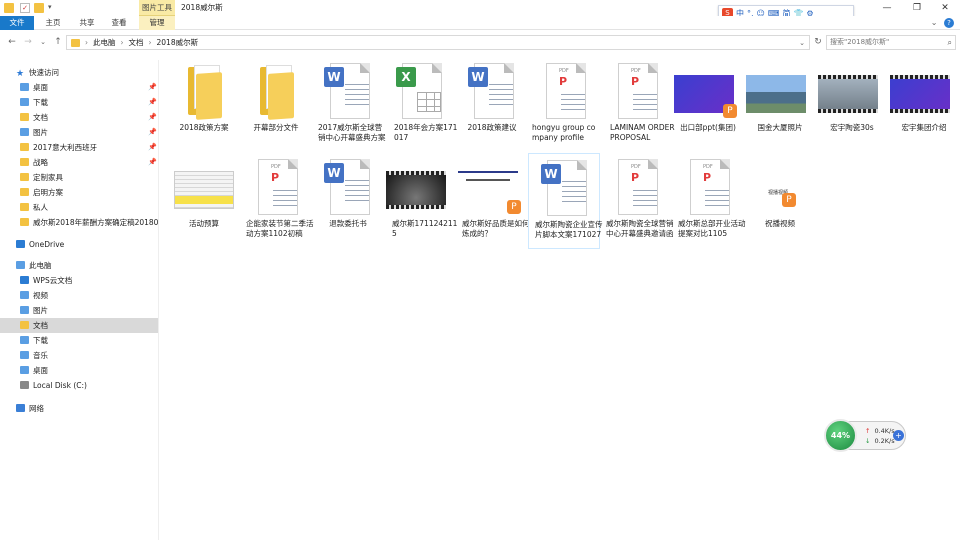  What do you see at coordinates (852, 105) in the screenshot?
I see `file-item: 宏宇陶瓷30s` at bounding box center [852, 105].